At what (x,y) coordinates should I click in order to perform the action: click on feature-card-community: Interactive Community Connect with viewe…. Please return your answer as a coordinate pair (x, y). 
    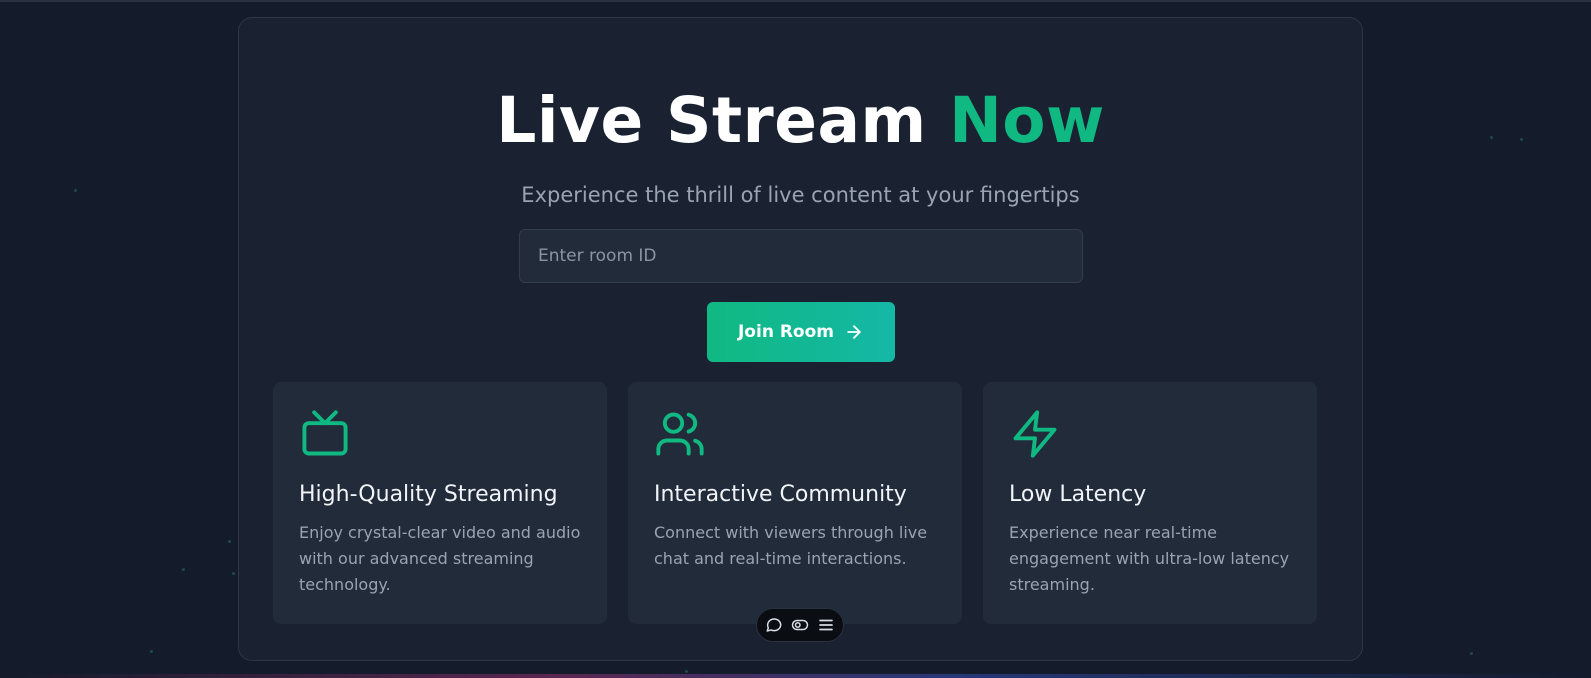
    Looking at the image, I should click on (795, 503).